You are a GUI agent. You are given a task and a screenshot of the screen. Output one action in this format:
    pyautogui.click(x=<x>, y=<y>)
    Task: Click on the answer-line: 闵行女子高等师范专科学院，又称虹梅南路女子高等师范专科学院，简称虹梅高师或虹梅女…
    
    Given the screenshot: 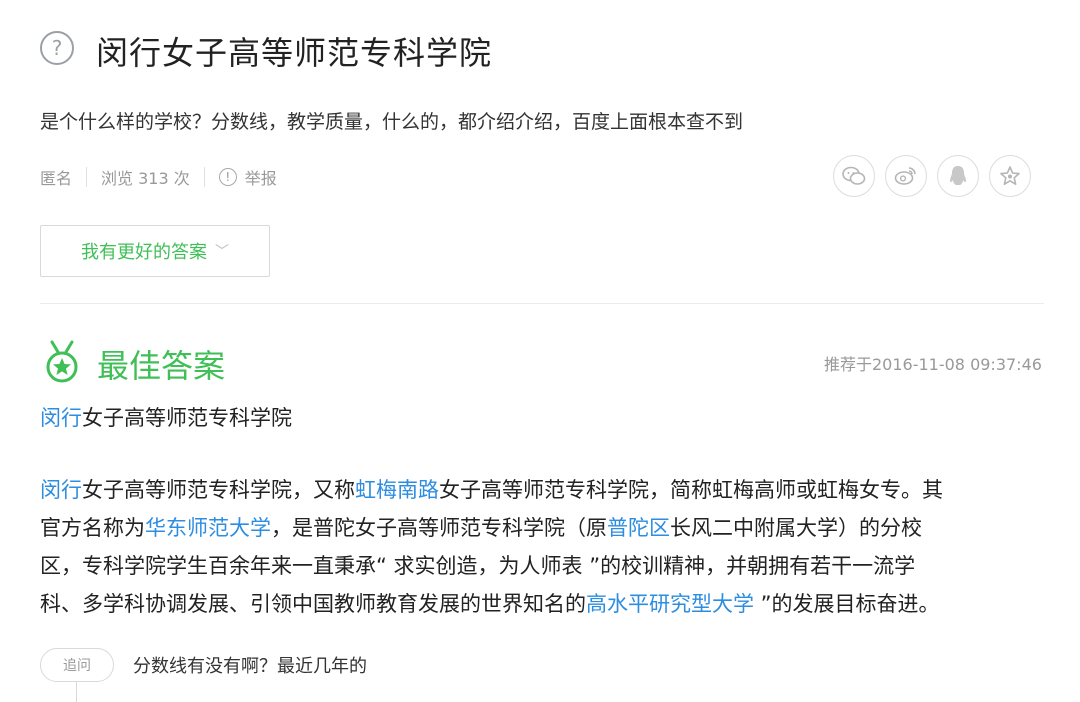 What is the action you would take?
    pyautogui.click(x=540, y=490)
    